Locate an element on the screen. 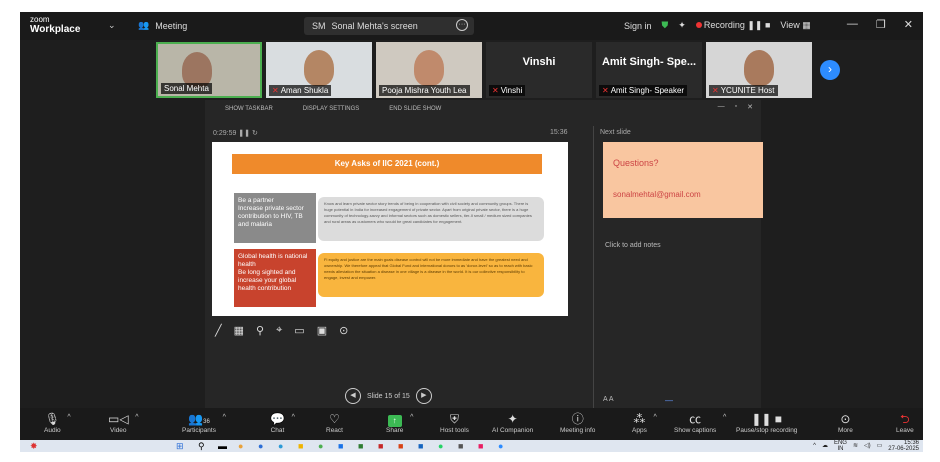 The image size is (940, 462). font-size-buttons: A A is located at coordinates (608, 399).